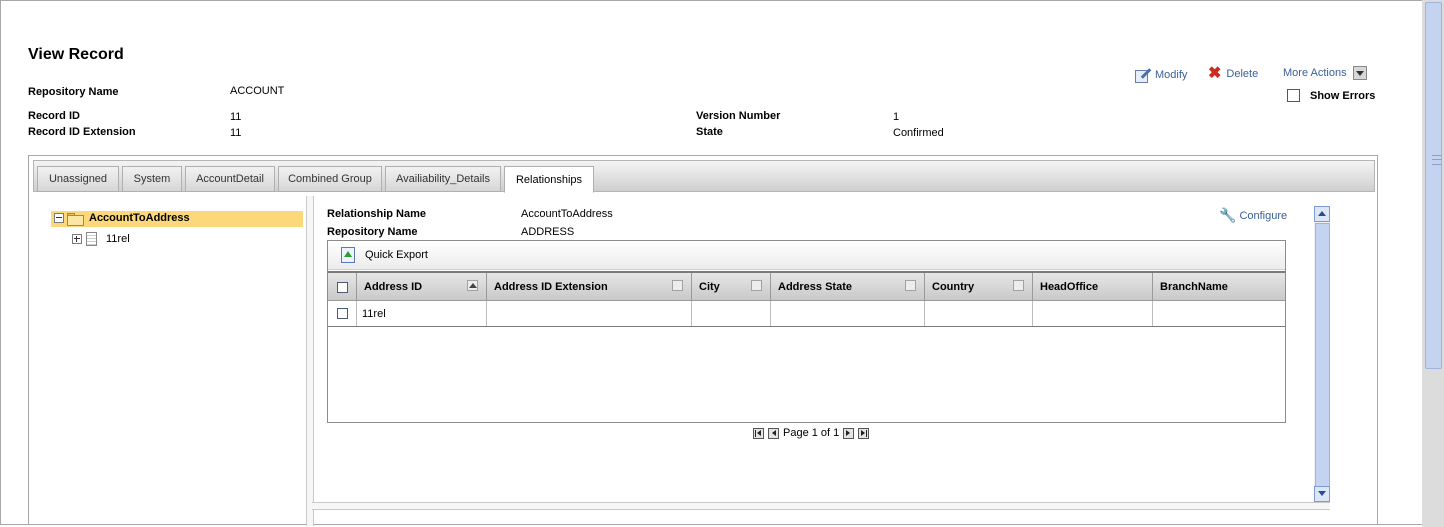  Describe the element at coordinates (1315, 73) in the screenshot. I see `more-actions-label: More Actions` at that location.